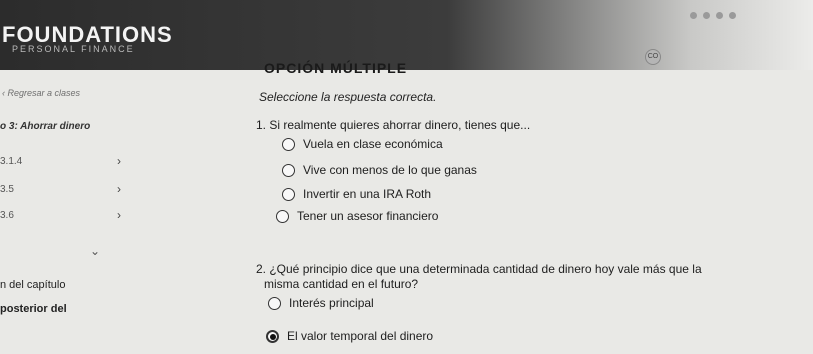 The image size is (813, 354). I want to click on q2-option-1: Interés principal, so click(321, 303).